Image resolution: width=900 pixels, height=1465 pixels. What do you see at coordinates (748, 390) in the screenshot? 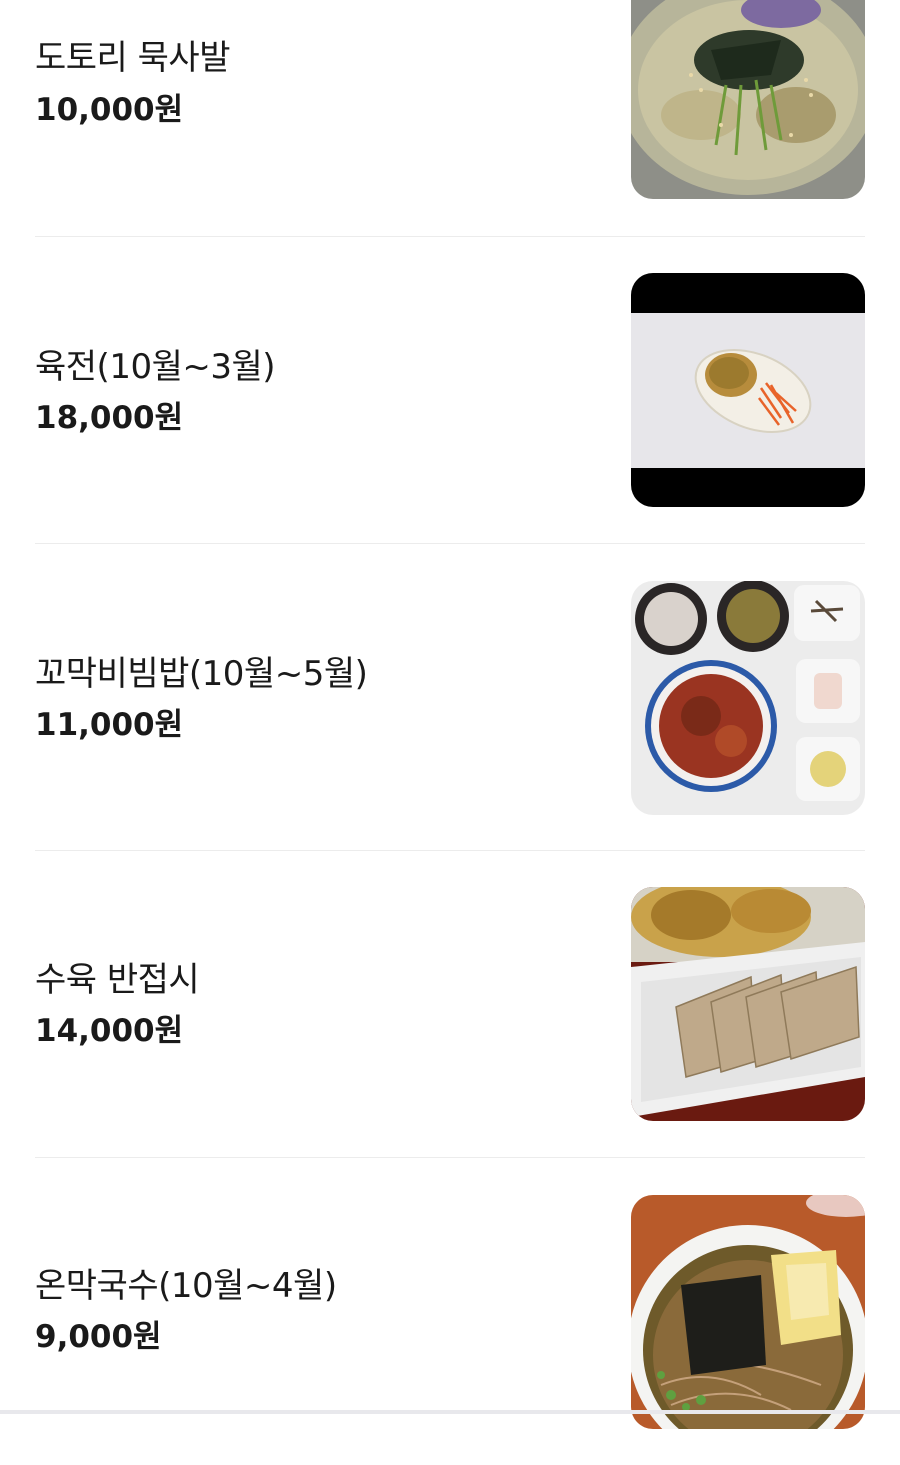
I see `menu-item-photo-beef-jeon` at bounding box center [748, 390].